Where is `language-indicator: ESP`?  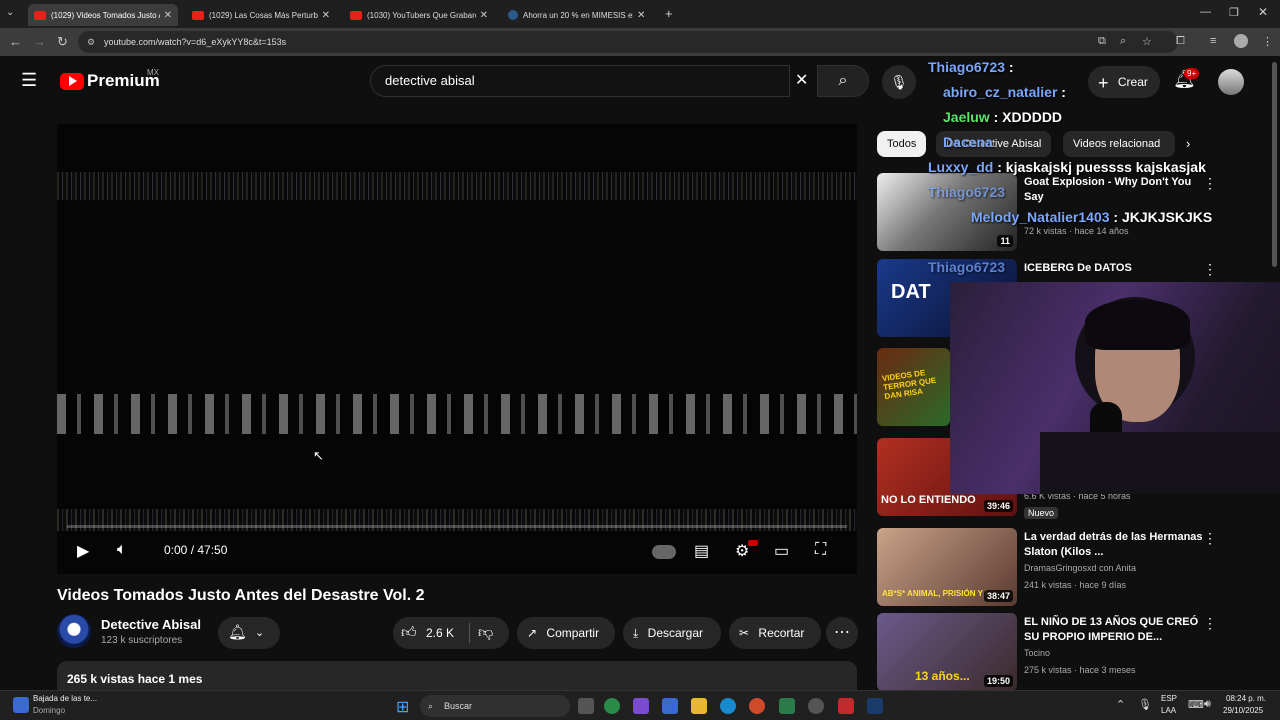
language-indicator: ESP is located at coordinates (1169, 698).